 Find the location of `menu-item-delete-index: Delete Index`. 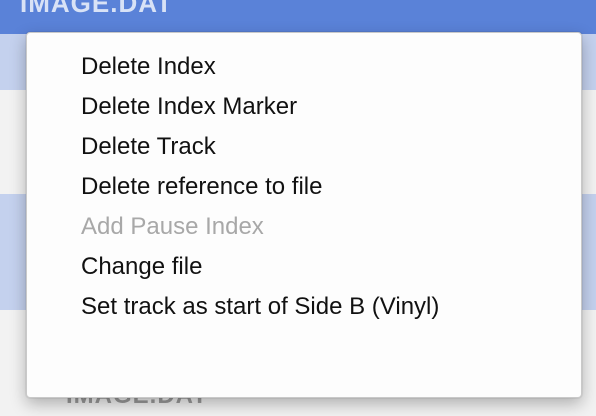

menu-item-delete-index: Delete Index is located at coordinates (304, 67).